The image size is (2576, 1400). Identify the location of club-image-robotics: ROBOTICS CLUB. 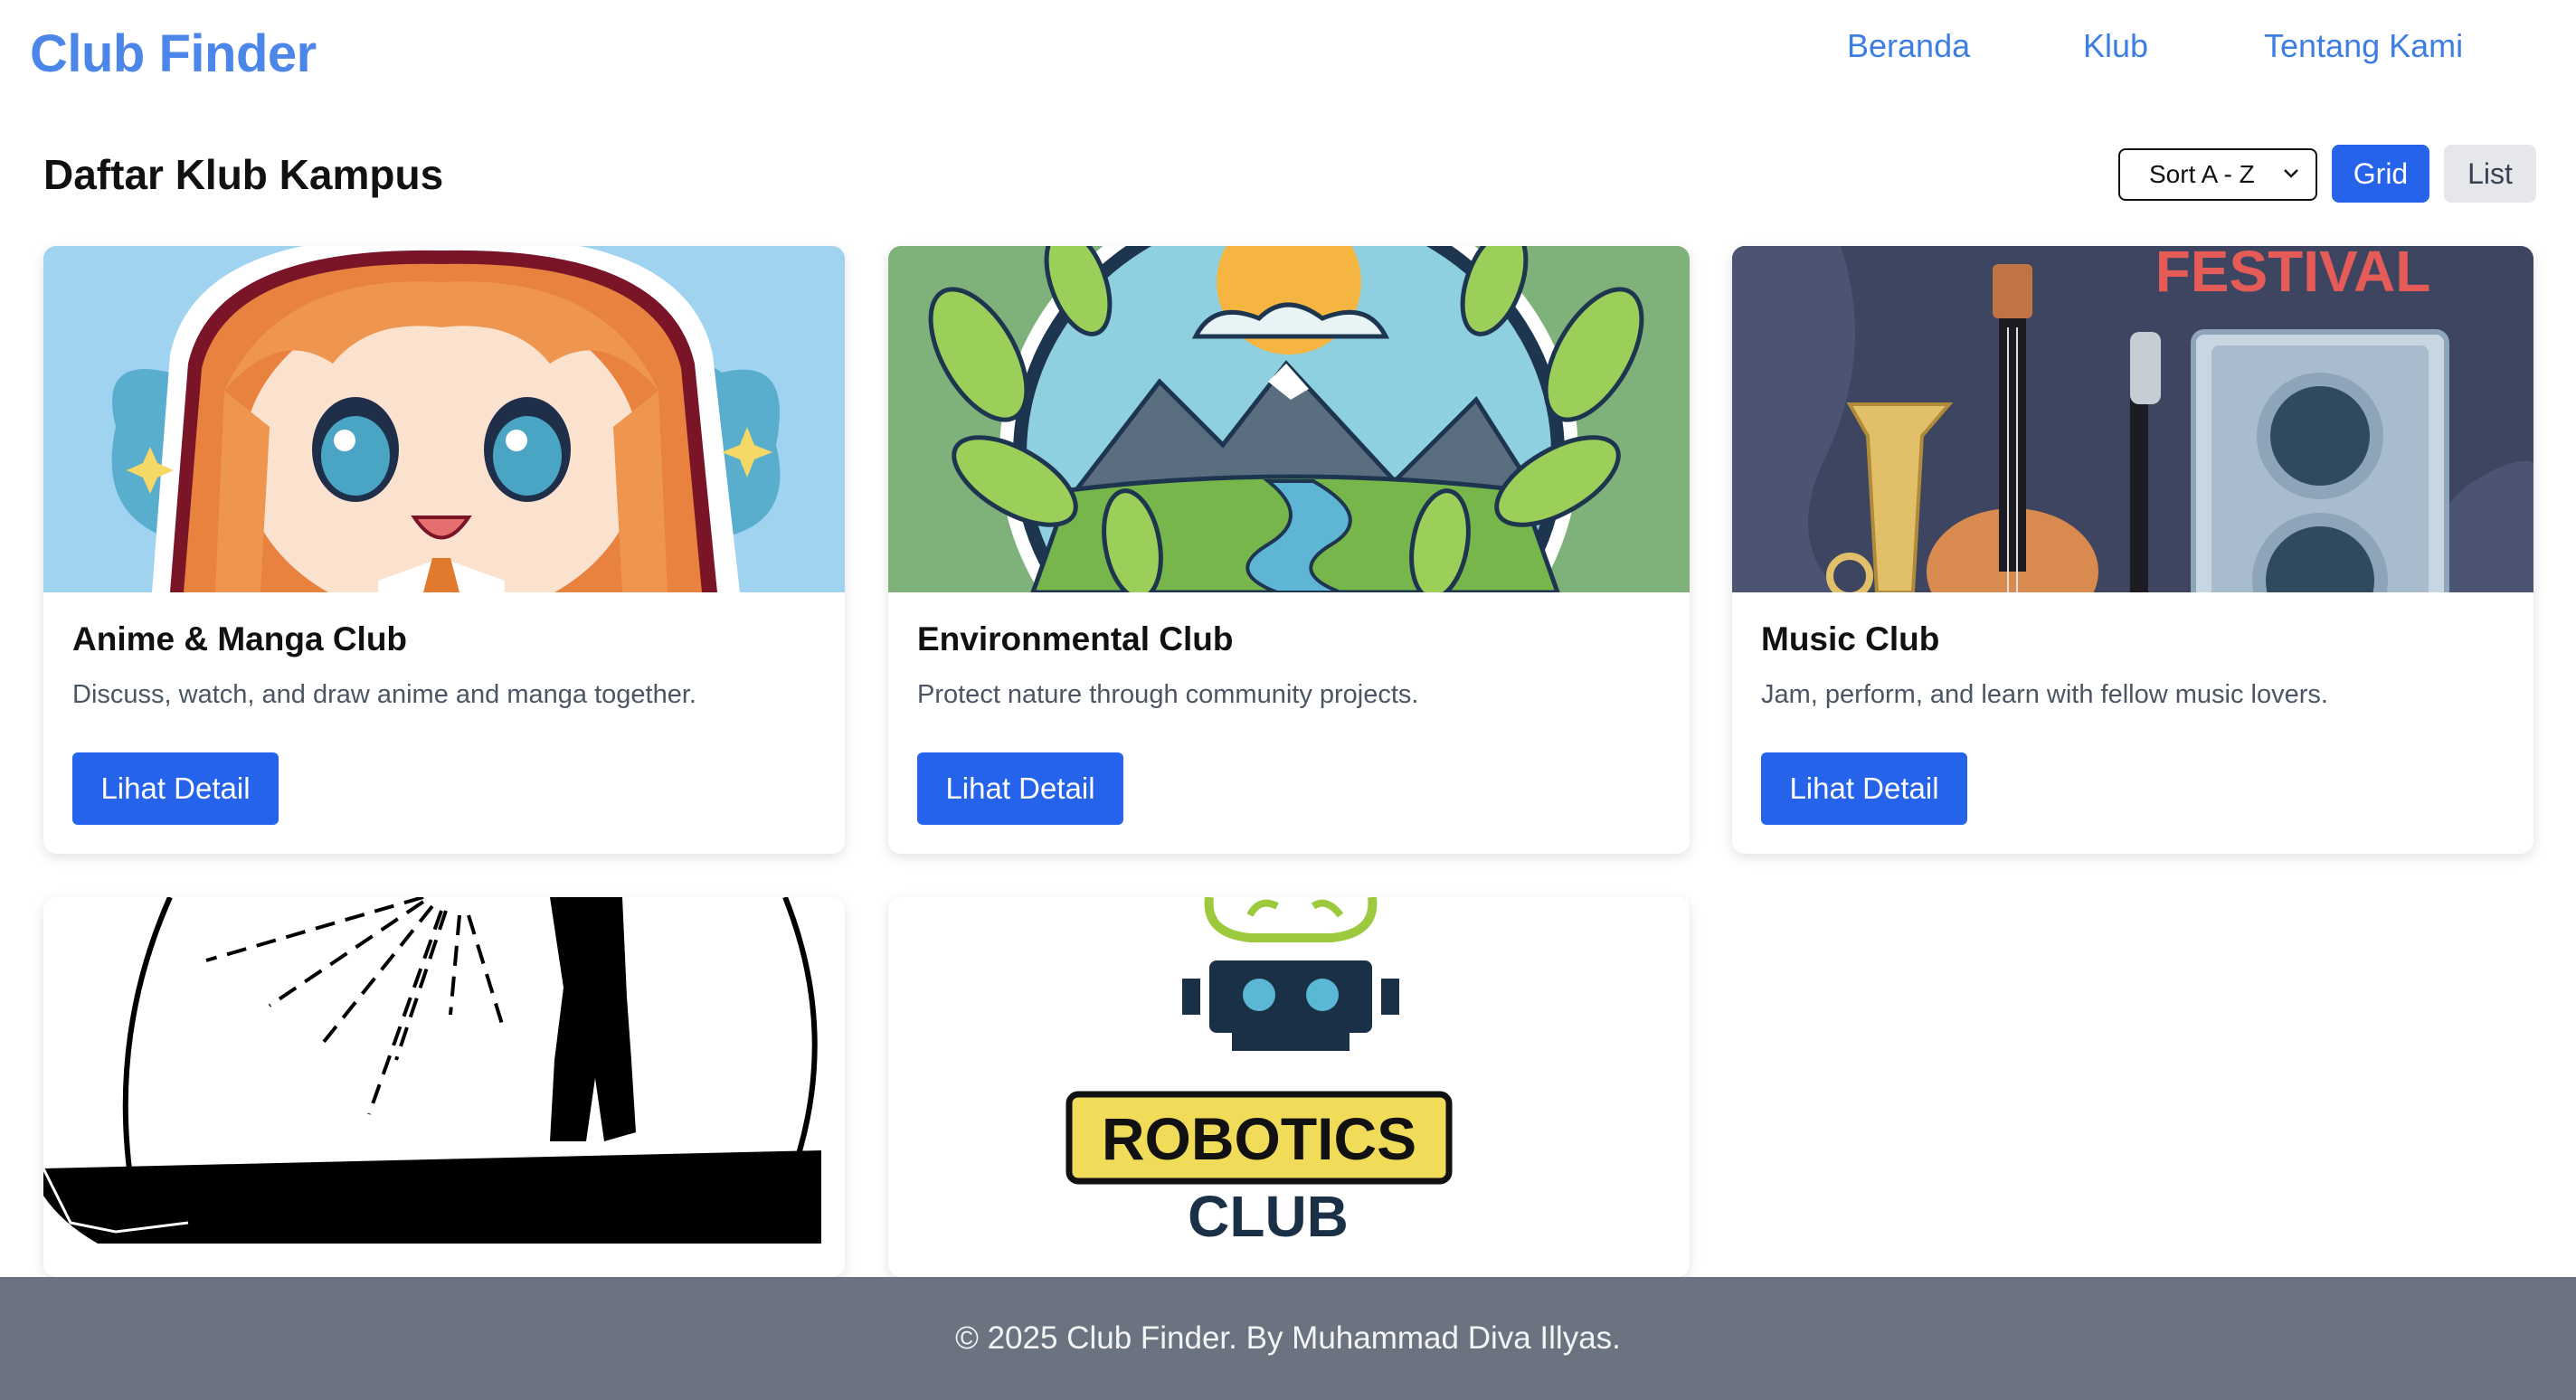
(1289, 1070).